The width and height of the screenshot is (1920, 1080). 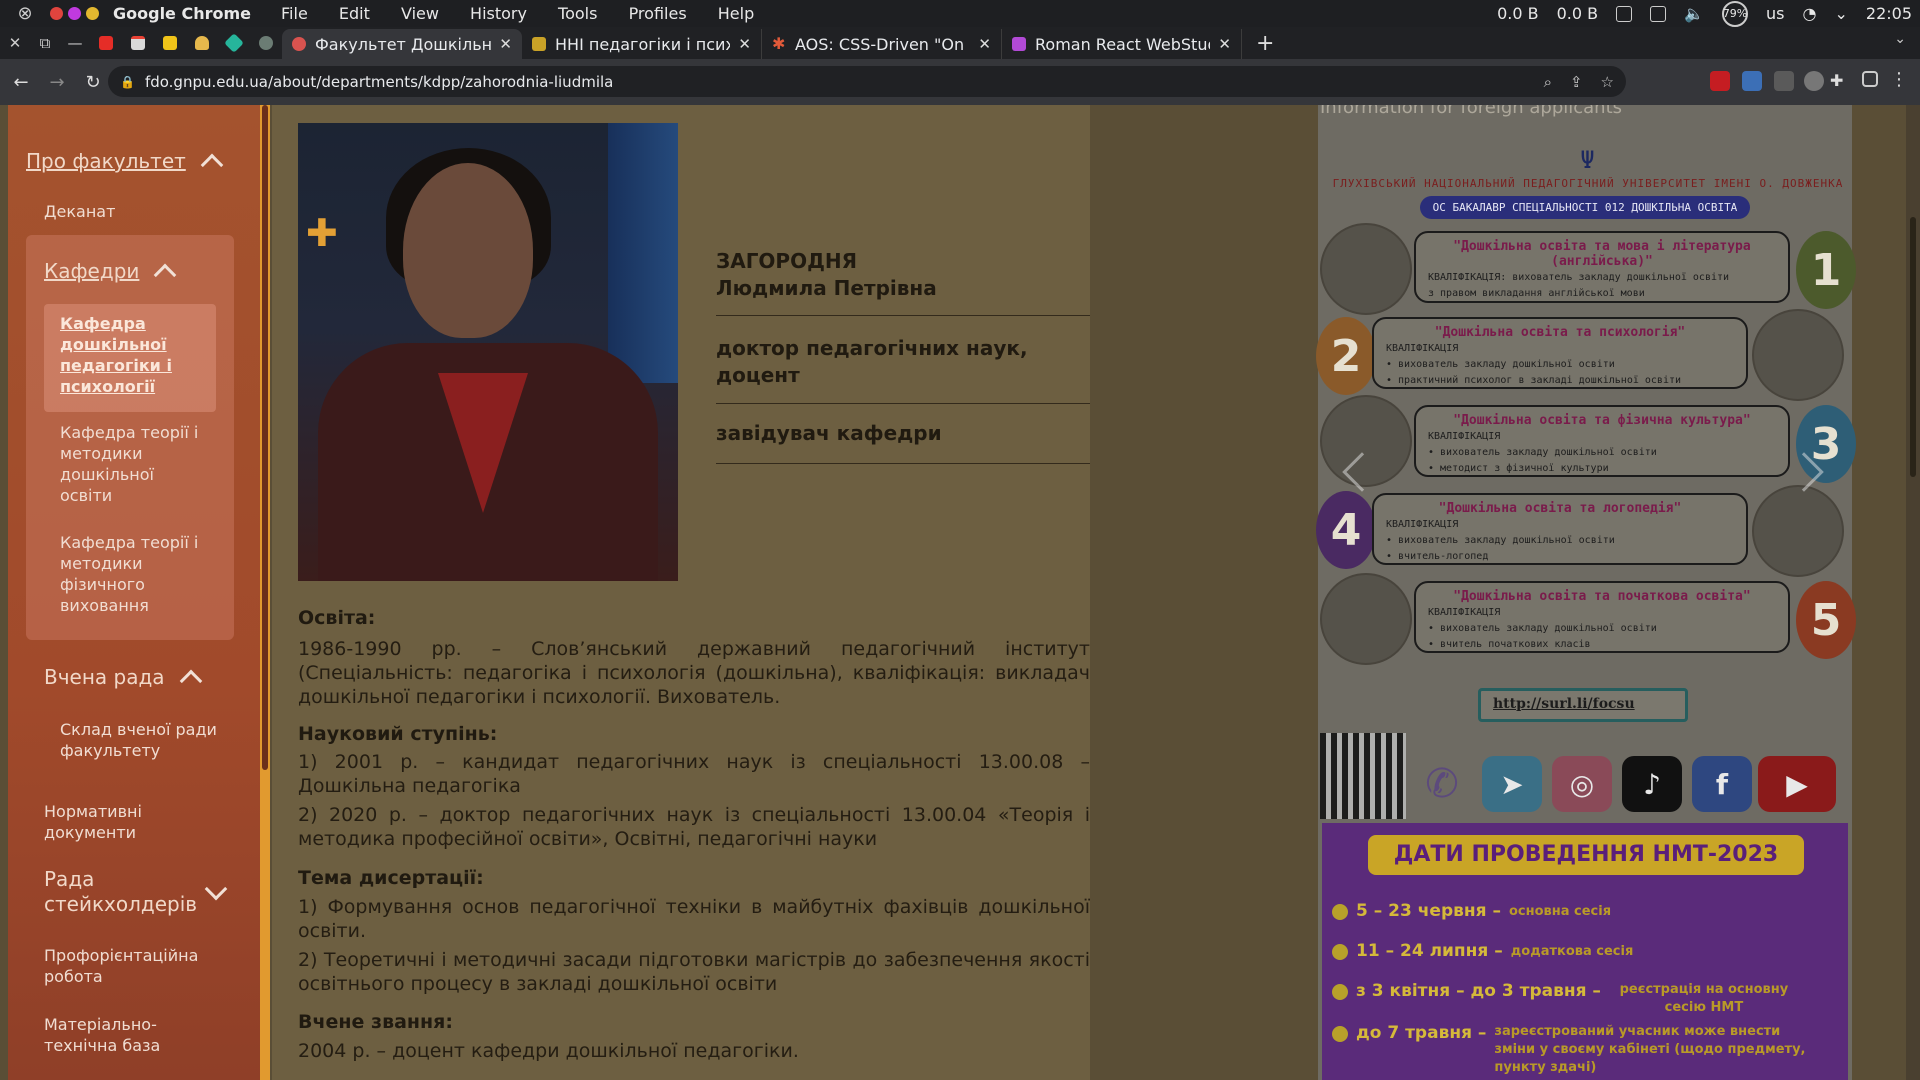 I want to click on person-surname: ЗАГОРОДНЯ, so click(x=787, y=261).